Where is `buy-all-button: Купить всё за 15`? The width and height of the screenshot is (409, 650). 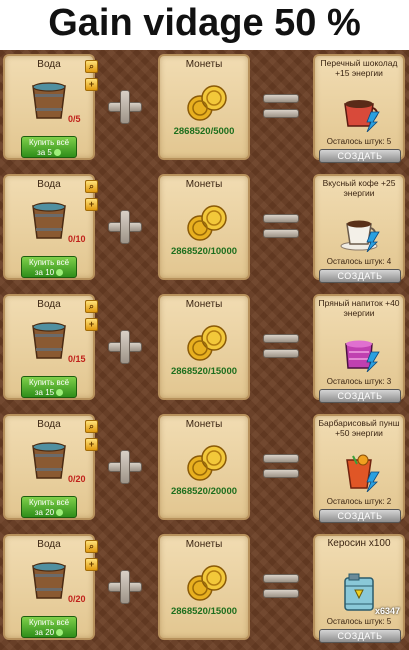 buy-all-button: Купить всё за 15 is located at coordinates (49, 387).